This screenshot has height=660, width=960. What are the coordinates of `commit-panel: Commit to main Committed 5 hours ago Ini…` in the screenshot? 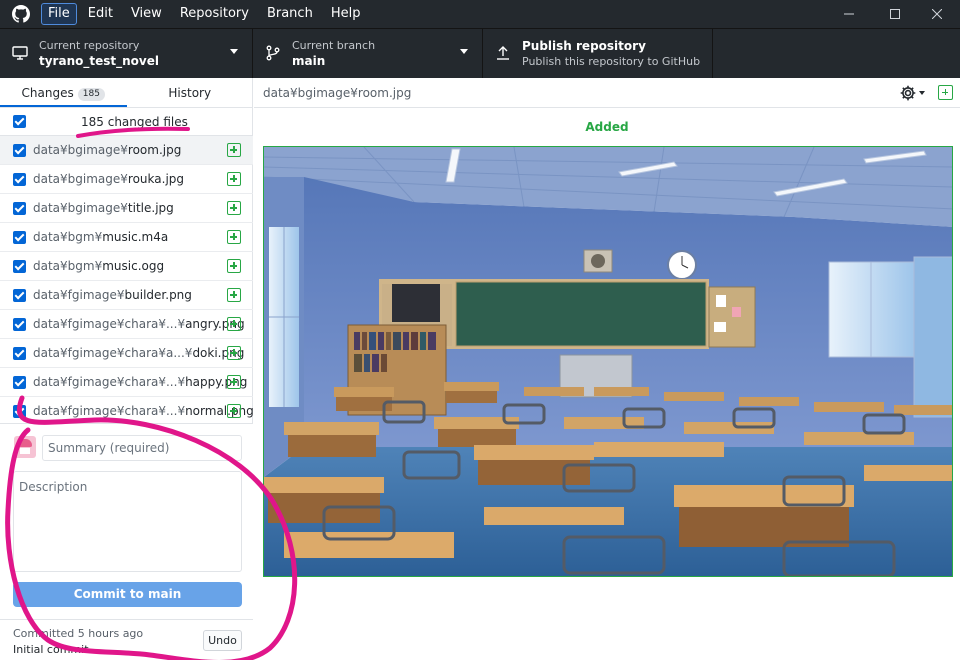 It's located at (126, 541).